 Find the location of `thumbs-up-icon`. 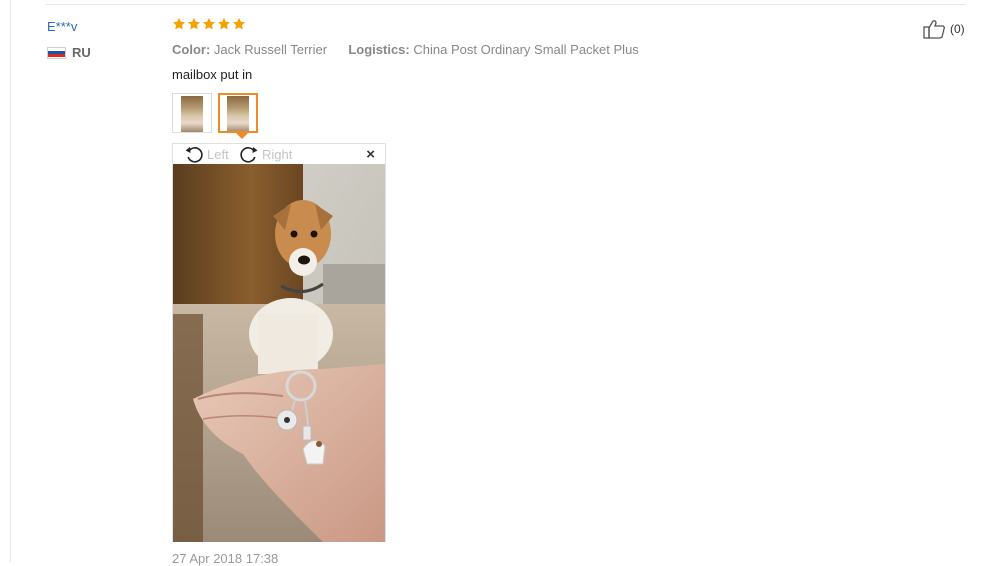

thumbs-up-icon is located at coordinates (934, 29).